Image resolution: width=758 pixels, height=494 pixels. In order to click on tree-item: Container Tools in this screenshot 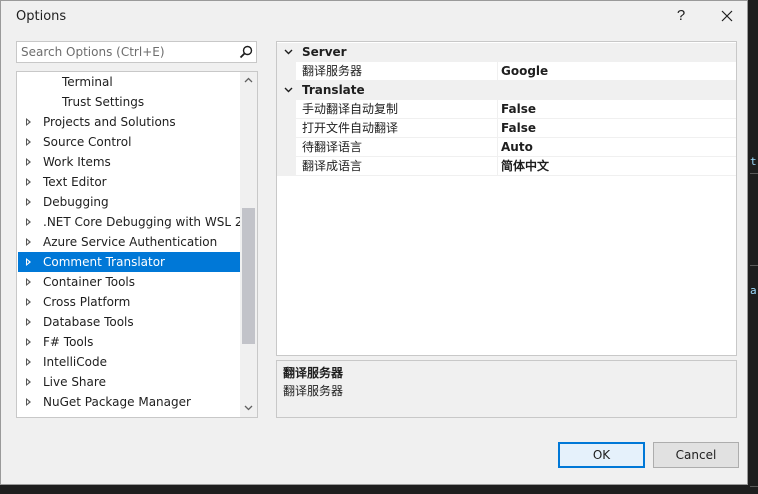, I will do `click(129, 282)`.